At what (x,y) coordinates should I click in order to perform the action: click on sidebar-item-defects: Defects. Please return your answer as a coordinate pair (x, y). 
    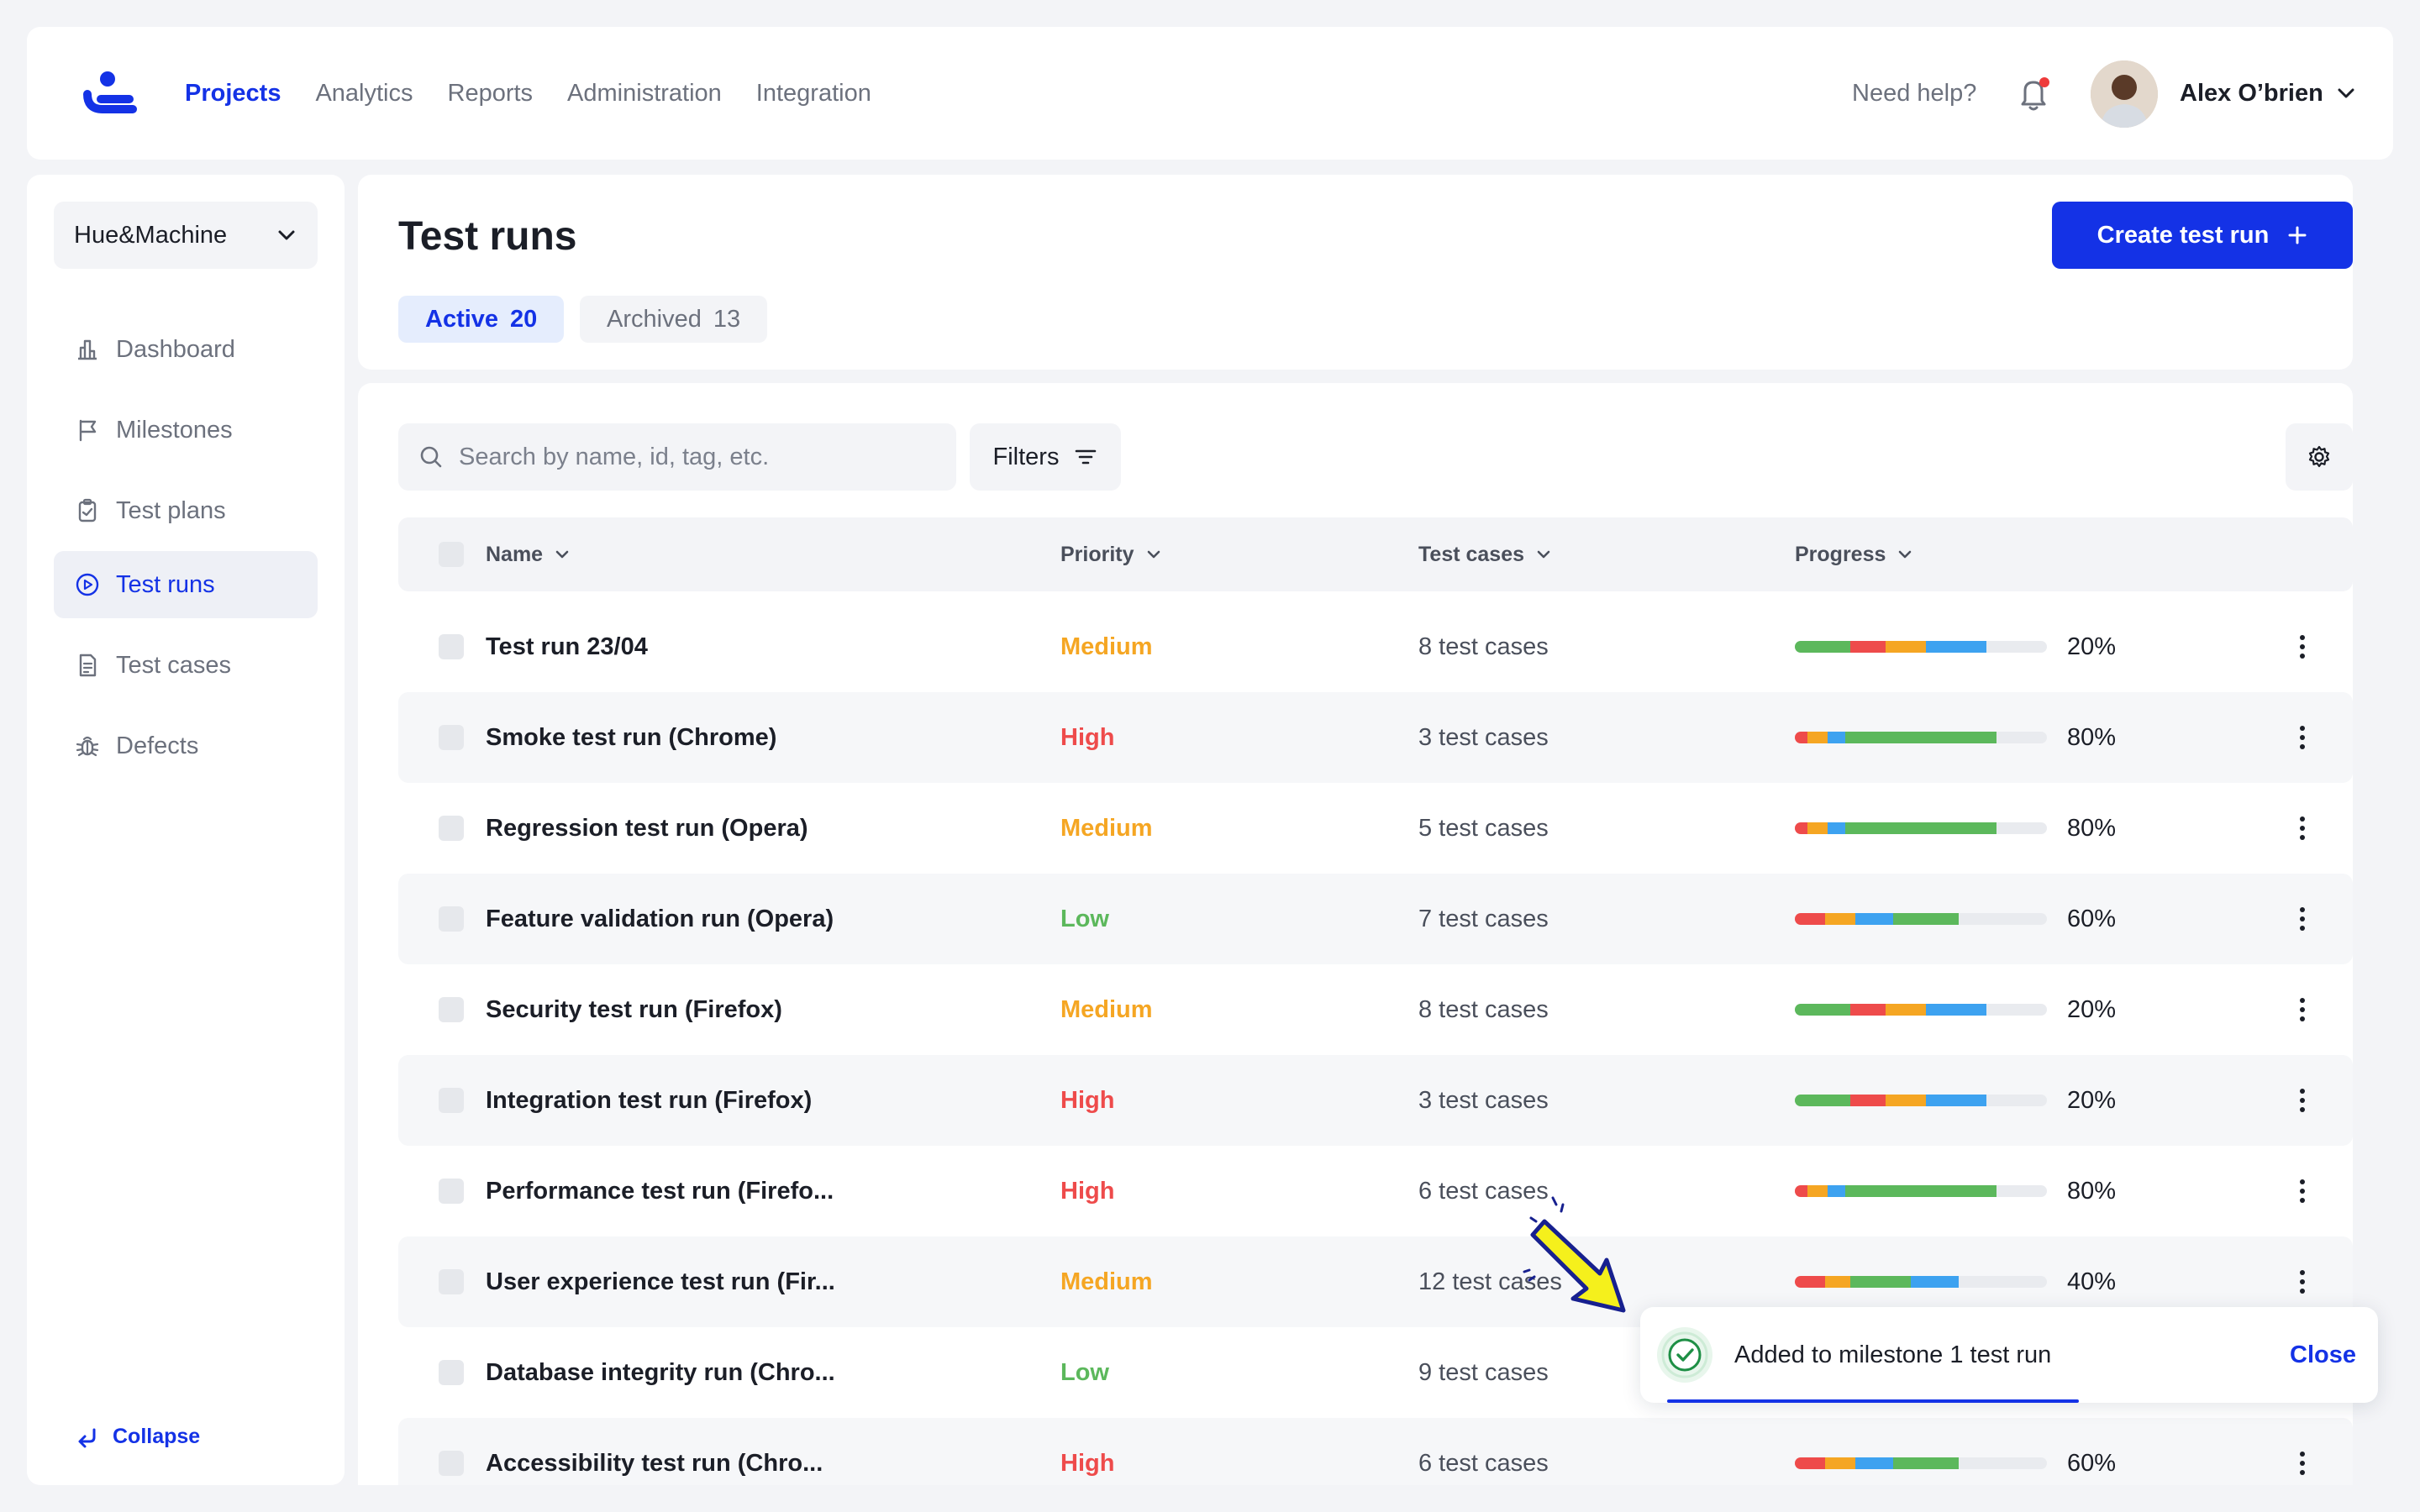
    Looking at the image, I should click on (186, 746).